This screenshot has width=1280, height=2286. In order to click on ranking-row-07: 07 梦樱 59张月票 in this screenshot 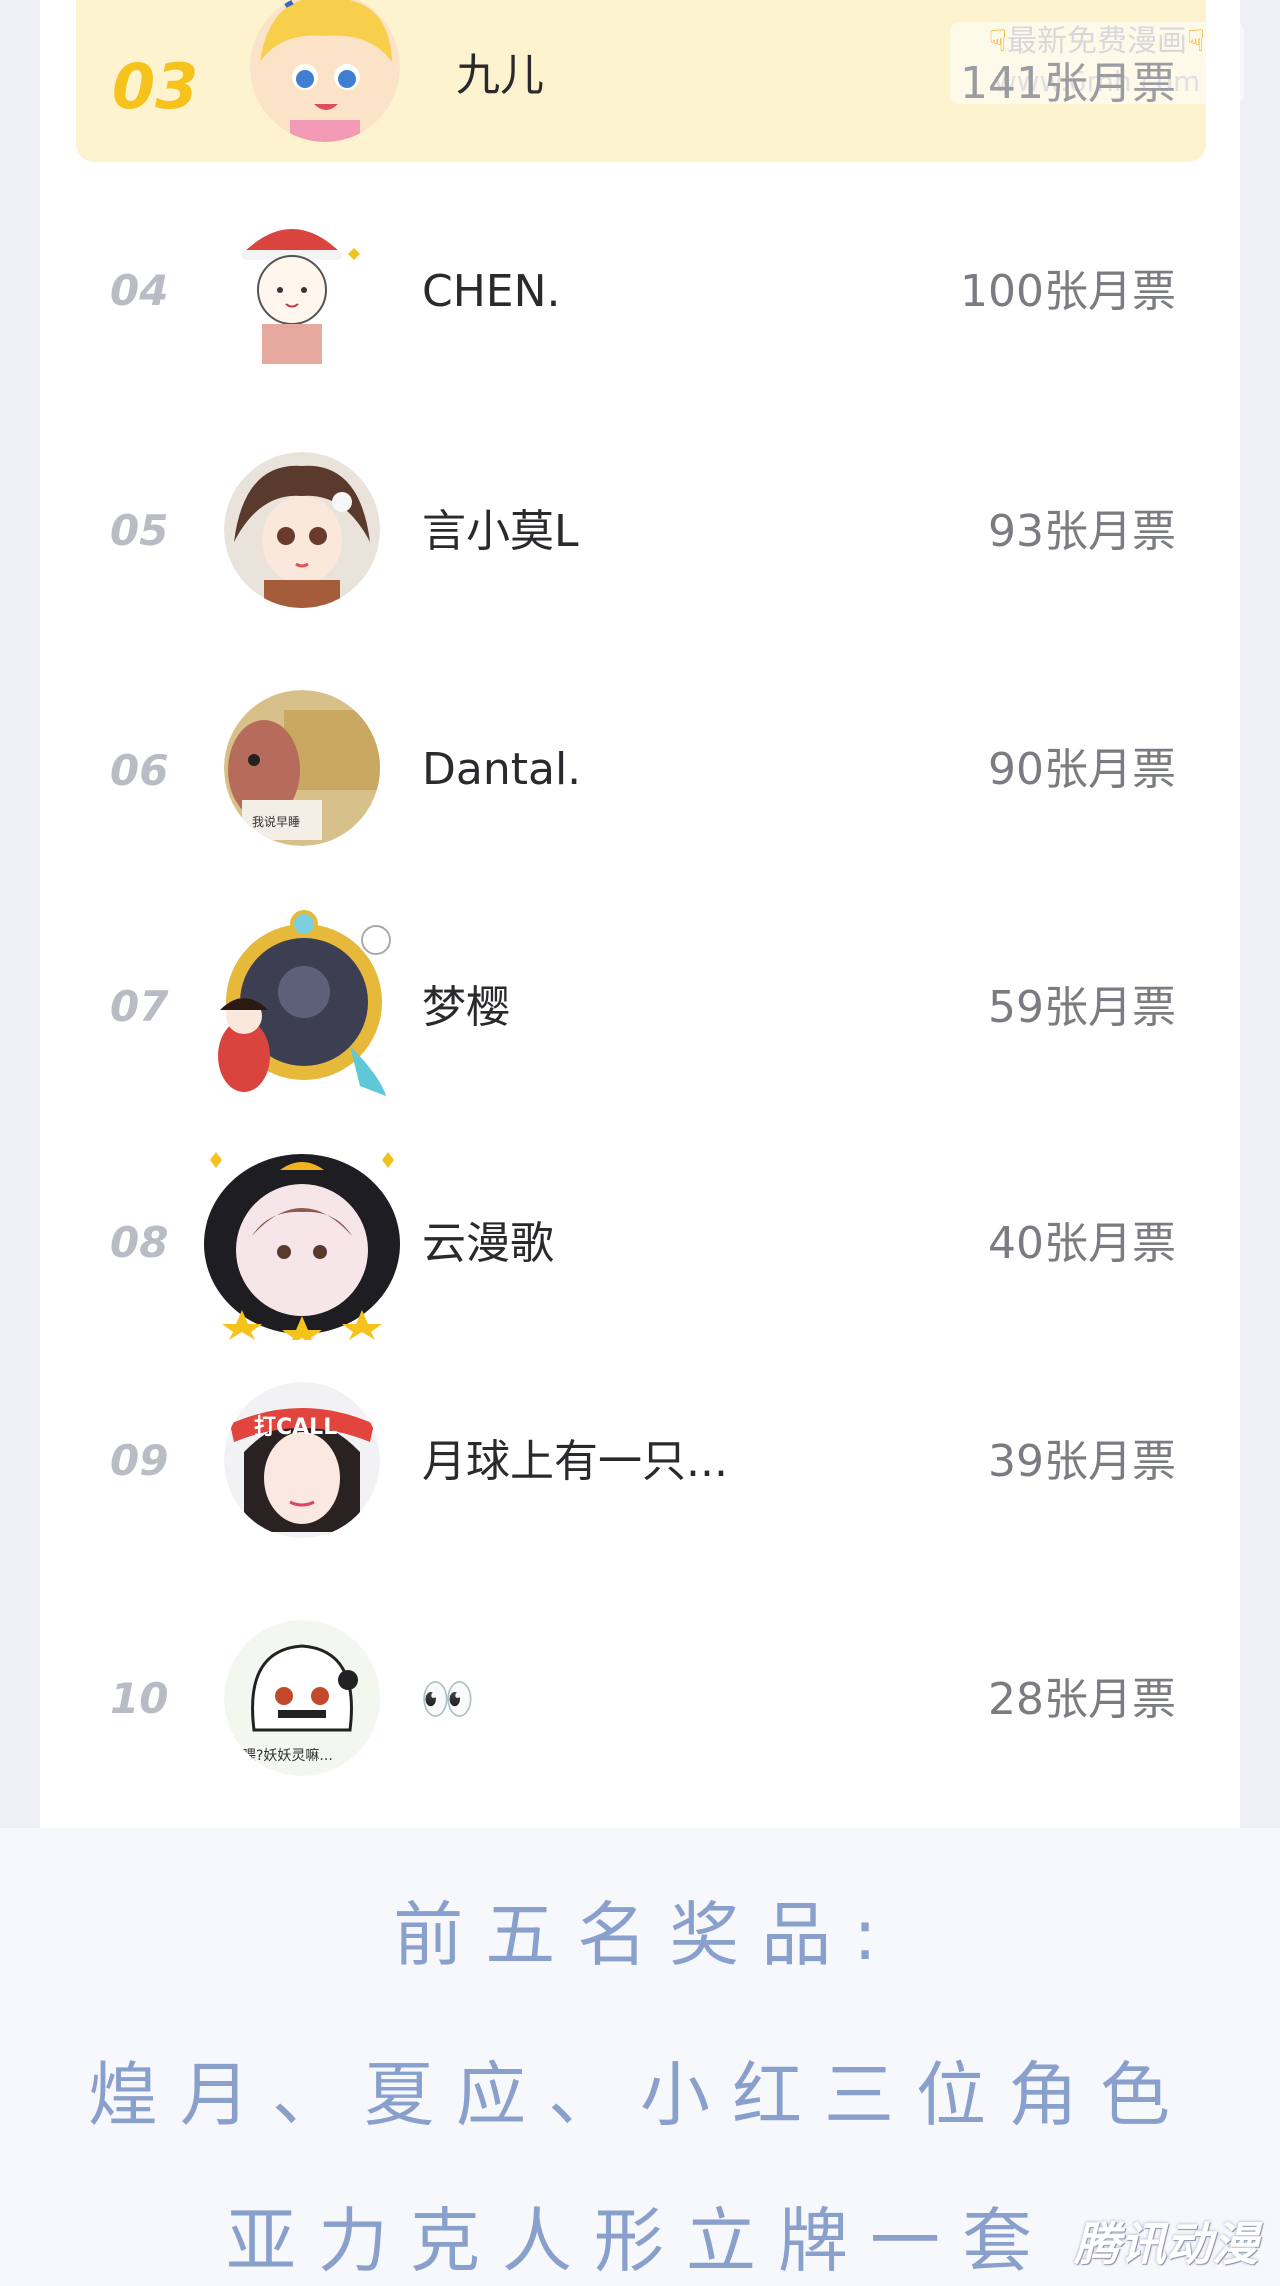, I will do `click(640, 1006)`.